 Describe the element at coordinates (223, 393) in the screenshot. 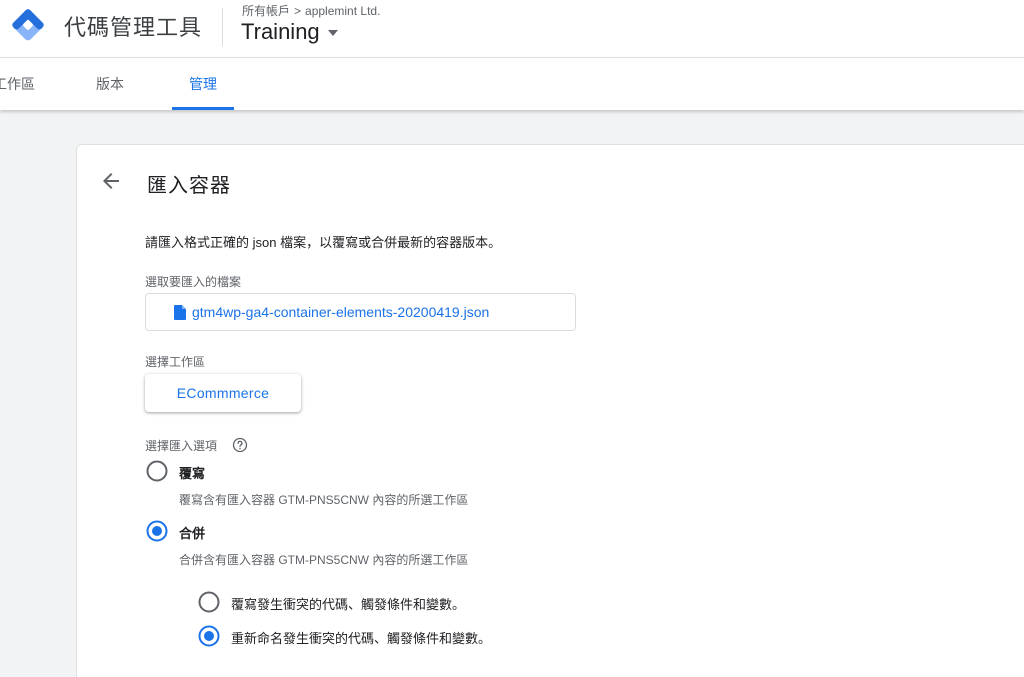

I see `workspace-select-button: ECommmerce` at that location.